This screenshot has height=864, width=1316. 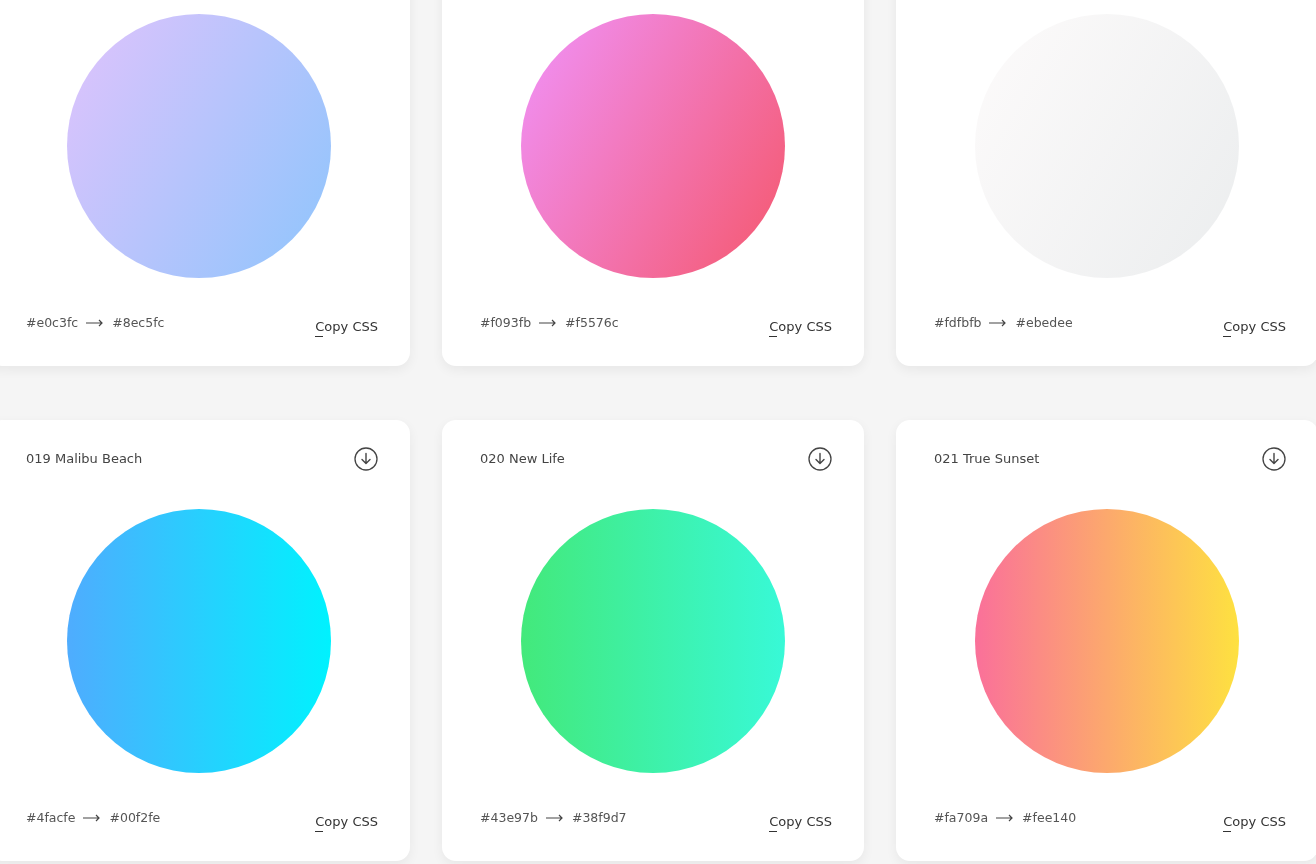 I want to click on gradient-name: 020 New Life, so click(x=522, y=459).